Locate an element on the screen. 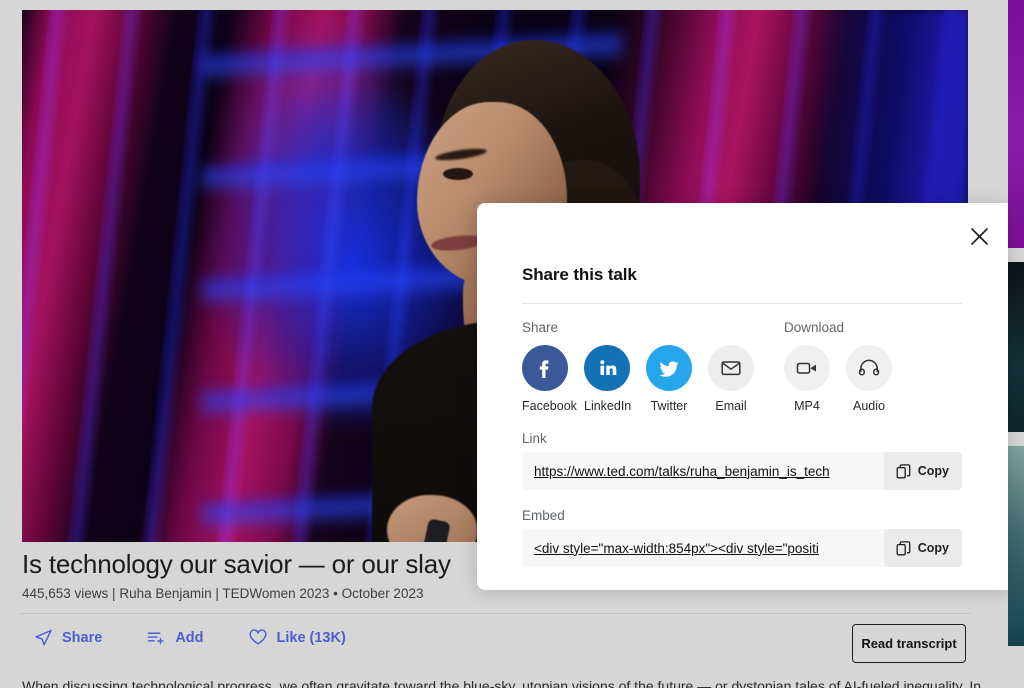  read-transcript-button: Read transcript is located at coordinates (909, 643).